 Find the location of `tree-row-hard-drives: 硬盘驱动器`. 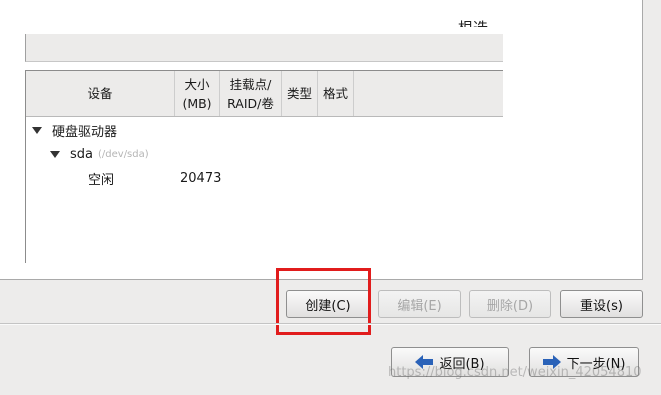

tree-row-hard-drives: 硬盘驱动器 is located at coordinates (74, 130).